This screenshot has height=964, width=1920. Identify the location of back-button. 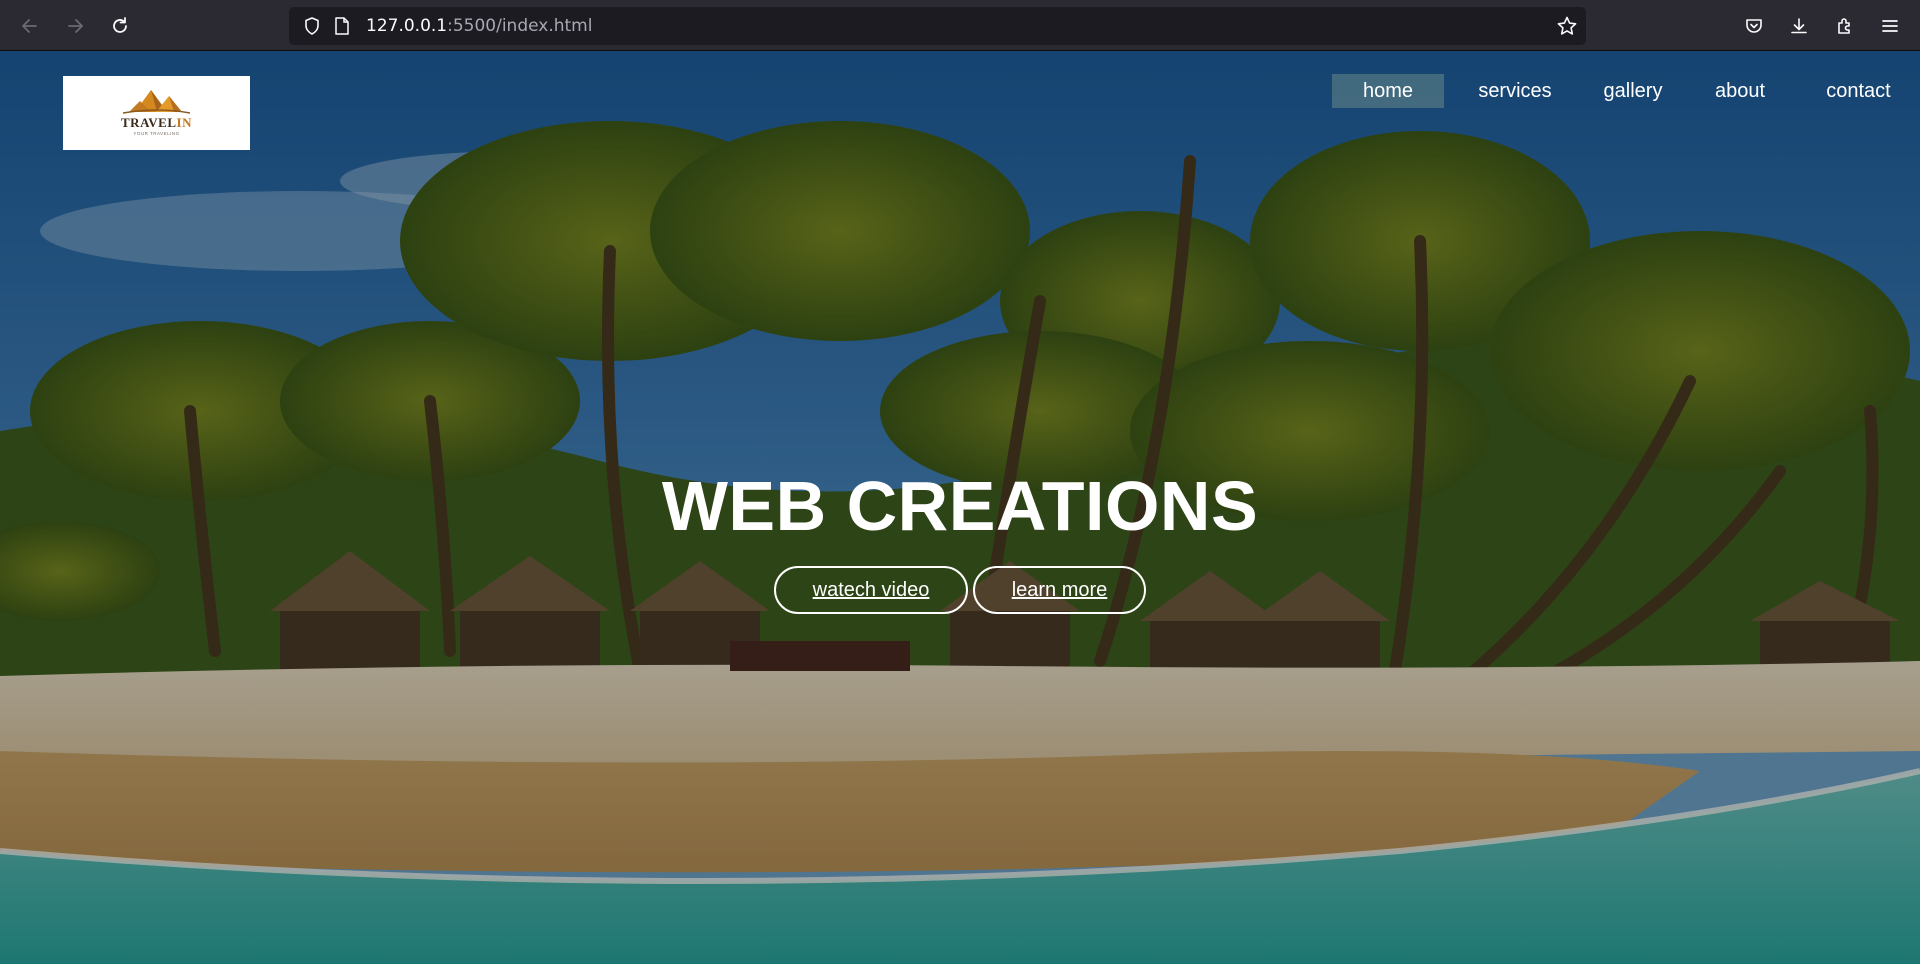
(30, 26).